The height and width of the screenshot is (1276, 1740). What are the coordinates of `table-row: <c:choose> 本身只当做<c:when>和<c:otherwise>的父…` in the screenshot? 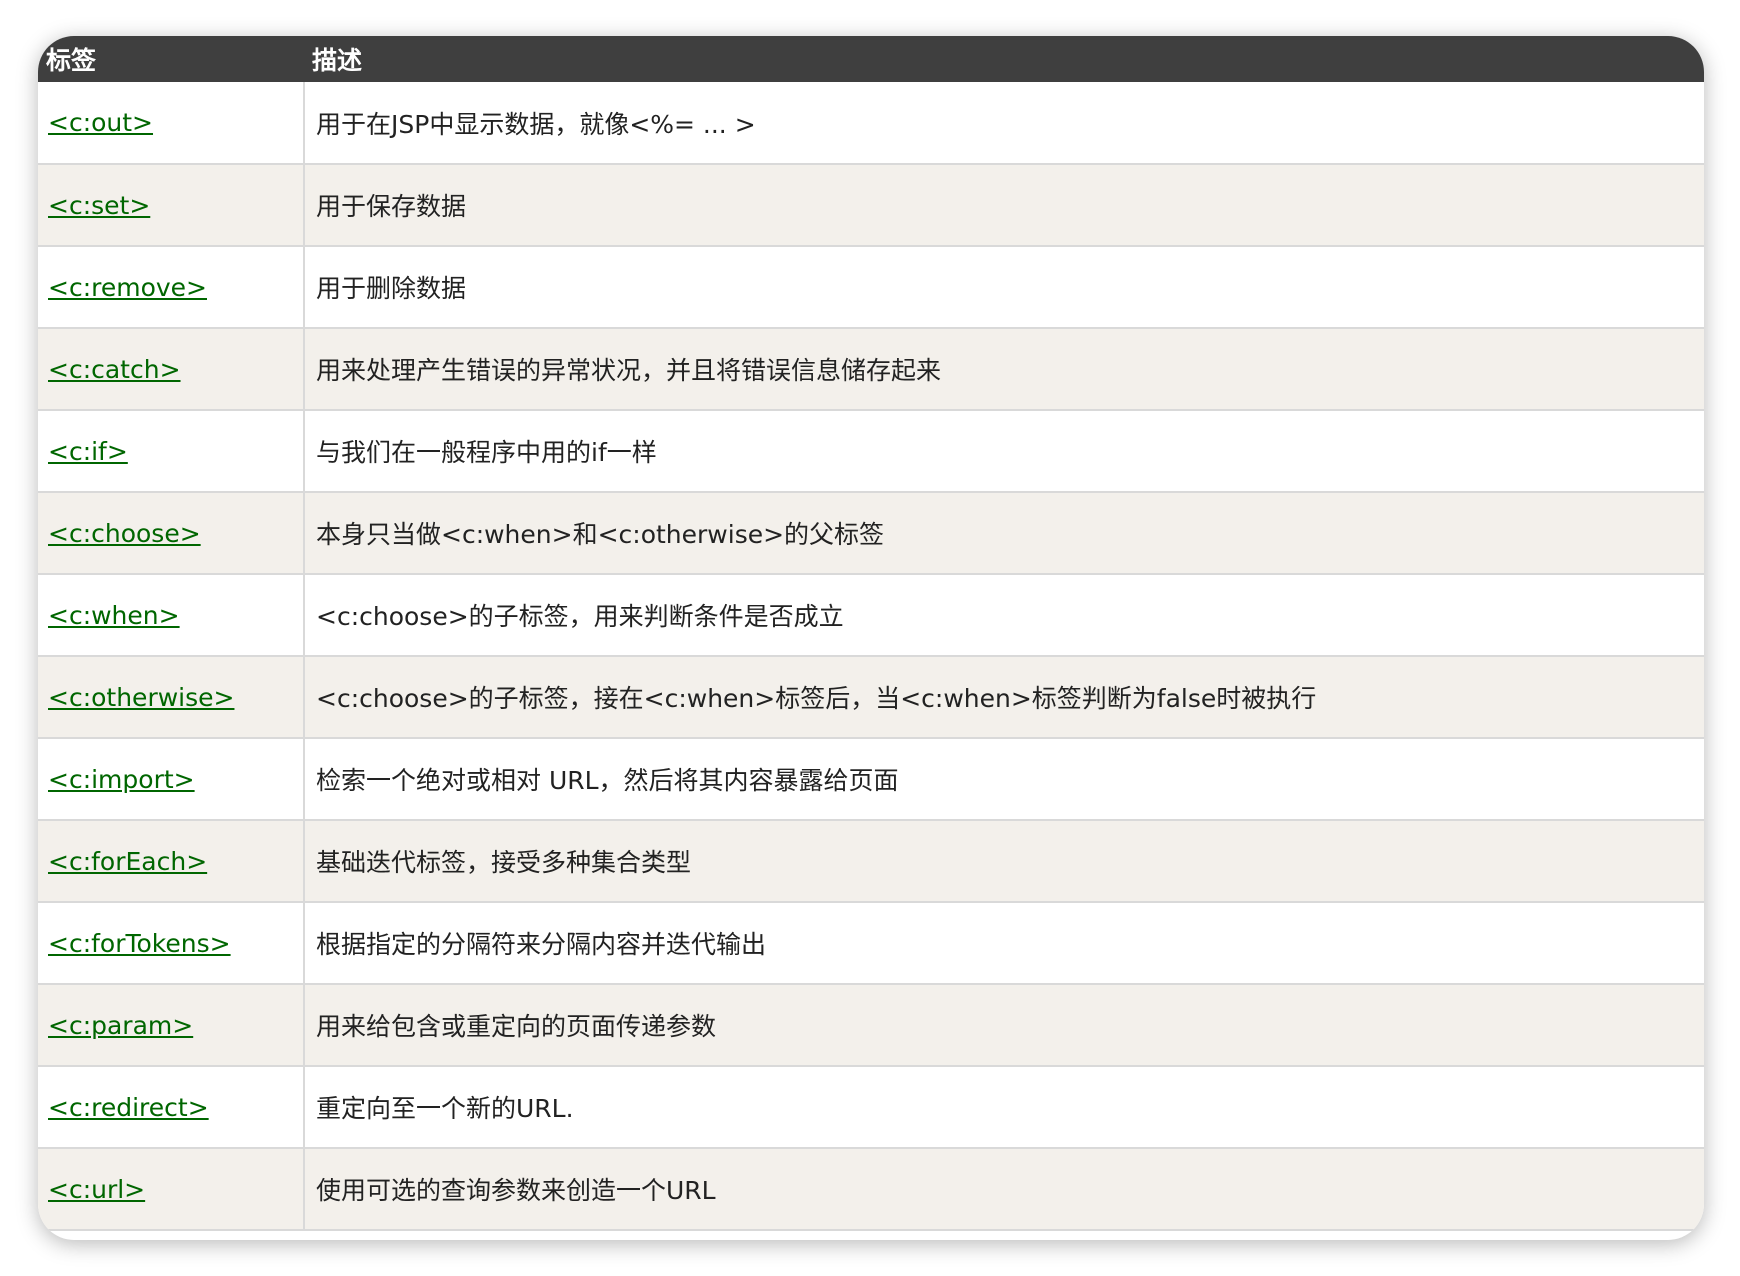 It's located at (871, 533).